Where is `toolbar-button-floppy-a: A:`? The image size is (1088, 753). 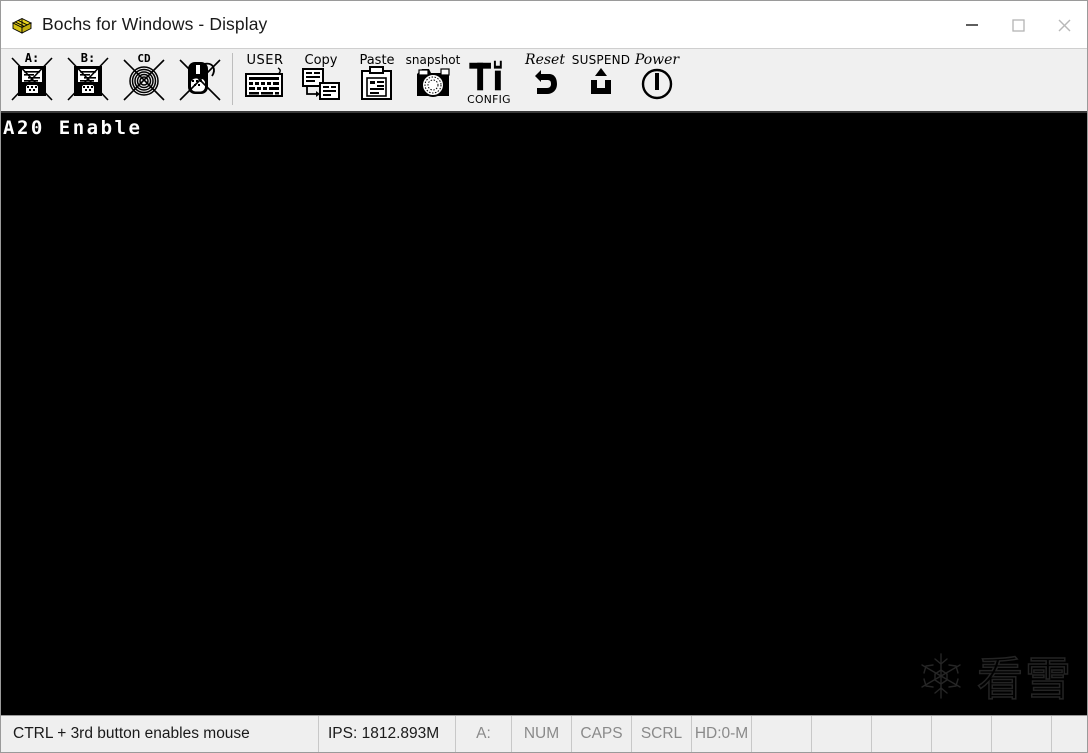 toolbar-button-floppy-a: A: is located at coordinates (32, 80).